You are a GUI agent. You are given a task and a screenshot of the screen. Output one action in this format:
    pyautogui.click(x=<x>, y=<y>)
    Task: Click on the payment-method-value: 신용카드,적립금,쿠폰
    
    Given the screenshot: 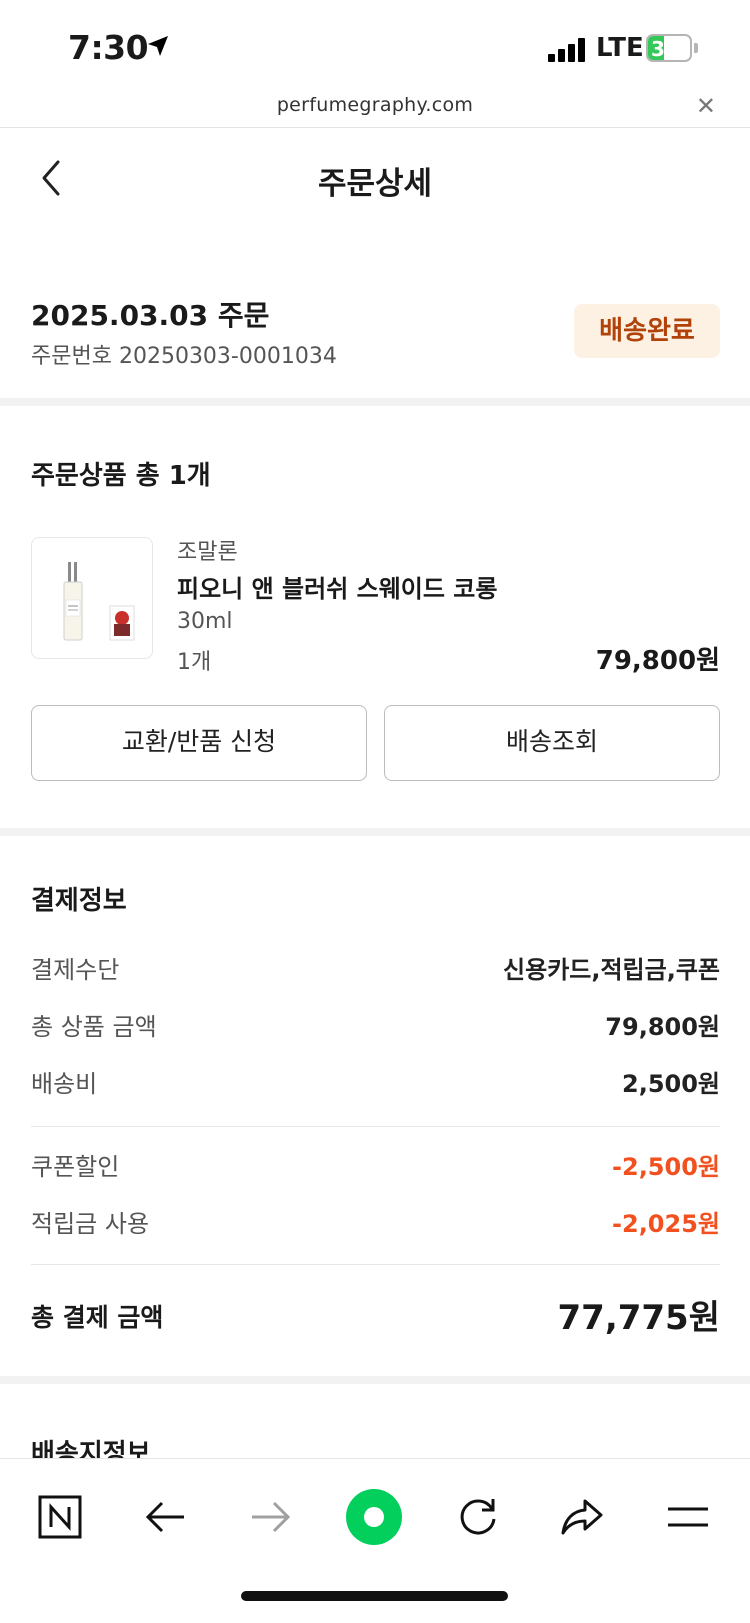 What is the action you would take?
    pyautogui.click(x=611, y=970)
    